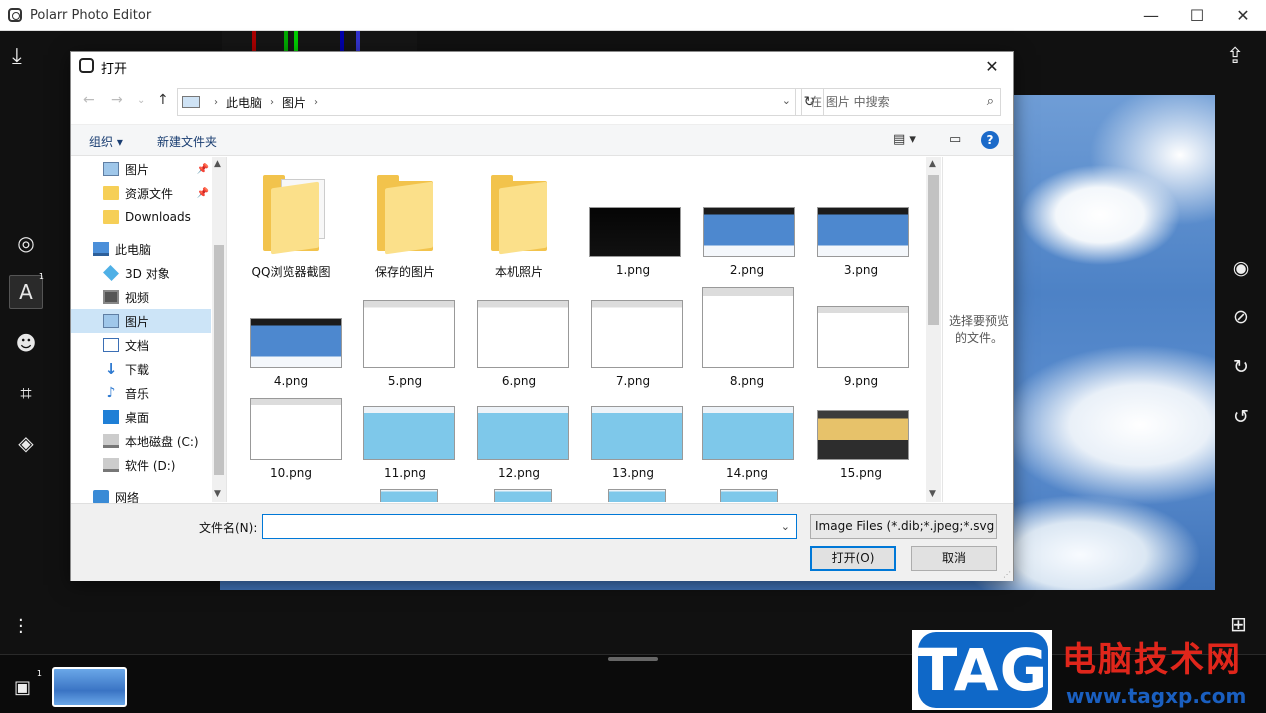 This screenshot has height=713, width=1266. Describe the element at coordinates (141, 441) in the screenshot. I see `nav-item-drive-c: 本地磁盘 (C:)` at that location.